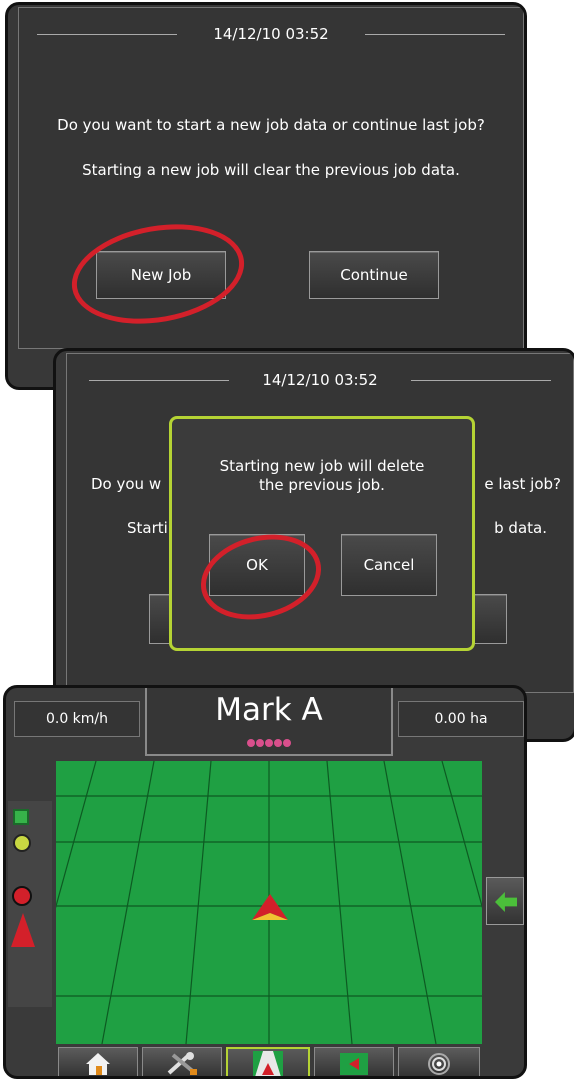 This screenshot has height=1082, width=574. Describe the element at coordinates (461, 719) in the screenshot. I see `area-readout: 0.00 ha` at that location.